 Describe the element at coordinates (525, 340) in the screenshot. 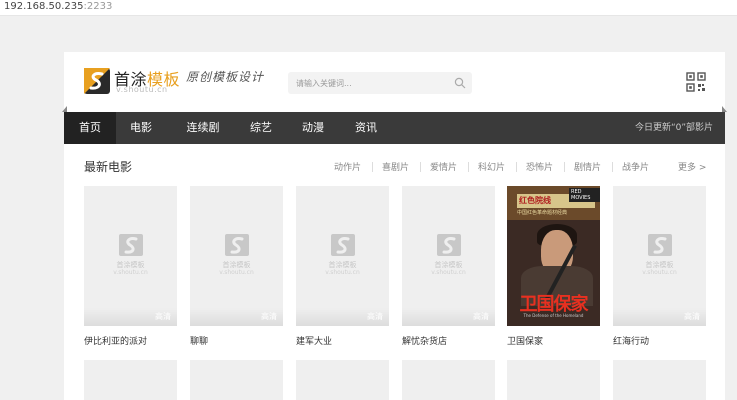

I see `movie-title: 卫国保家` at that location.